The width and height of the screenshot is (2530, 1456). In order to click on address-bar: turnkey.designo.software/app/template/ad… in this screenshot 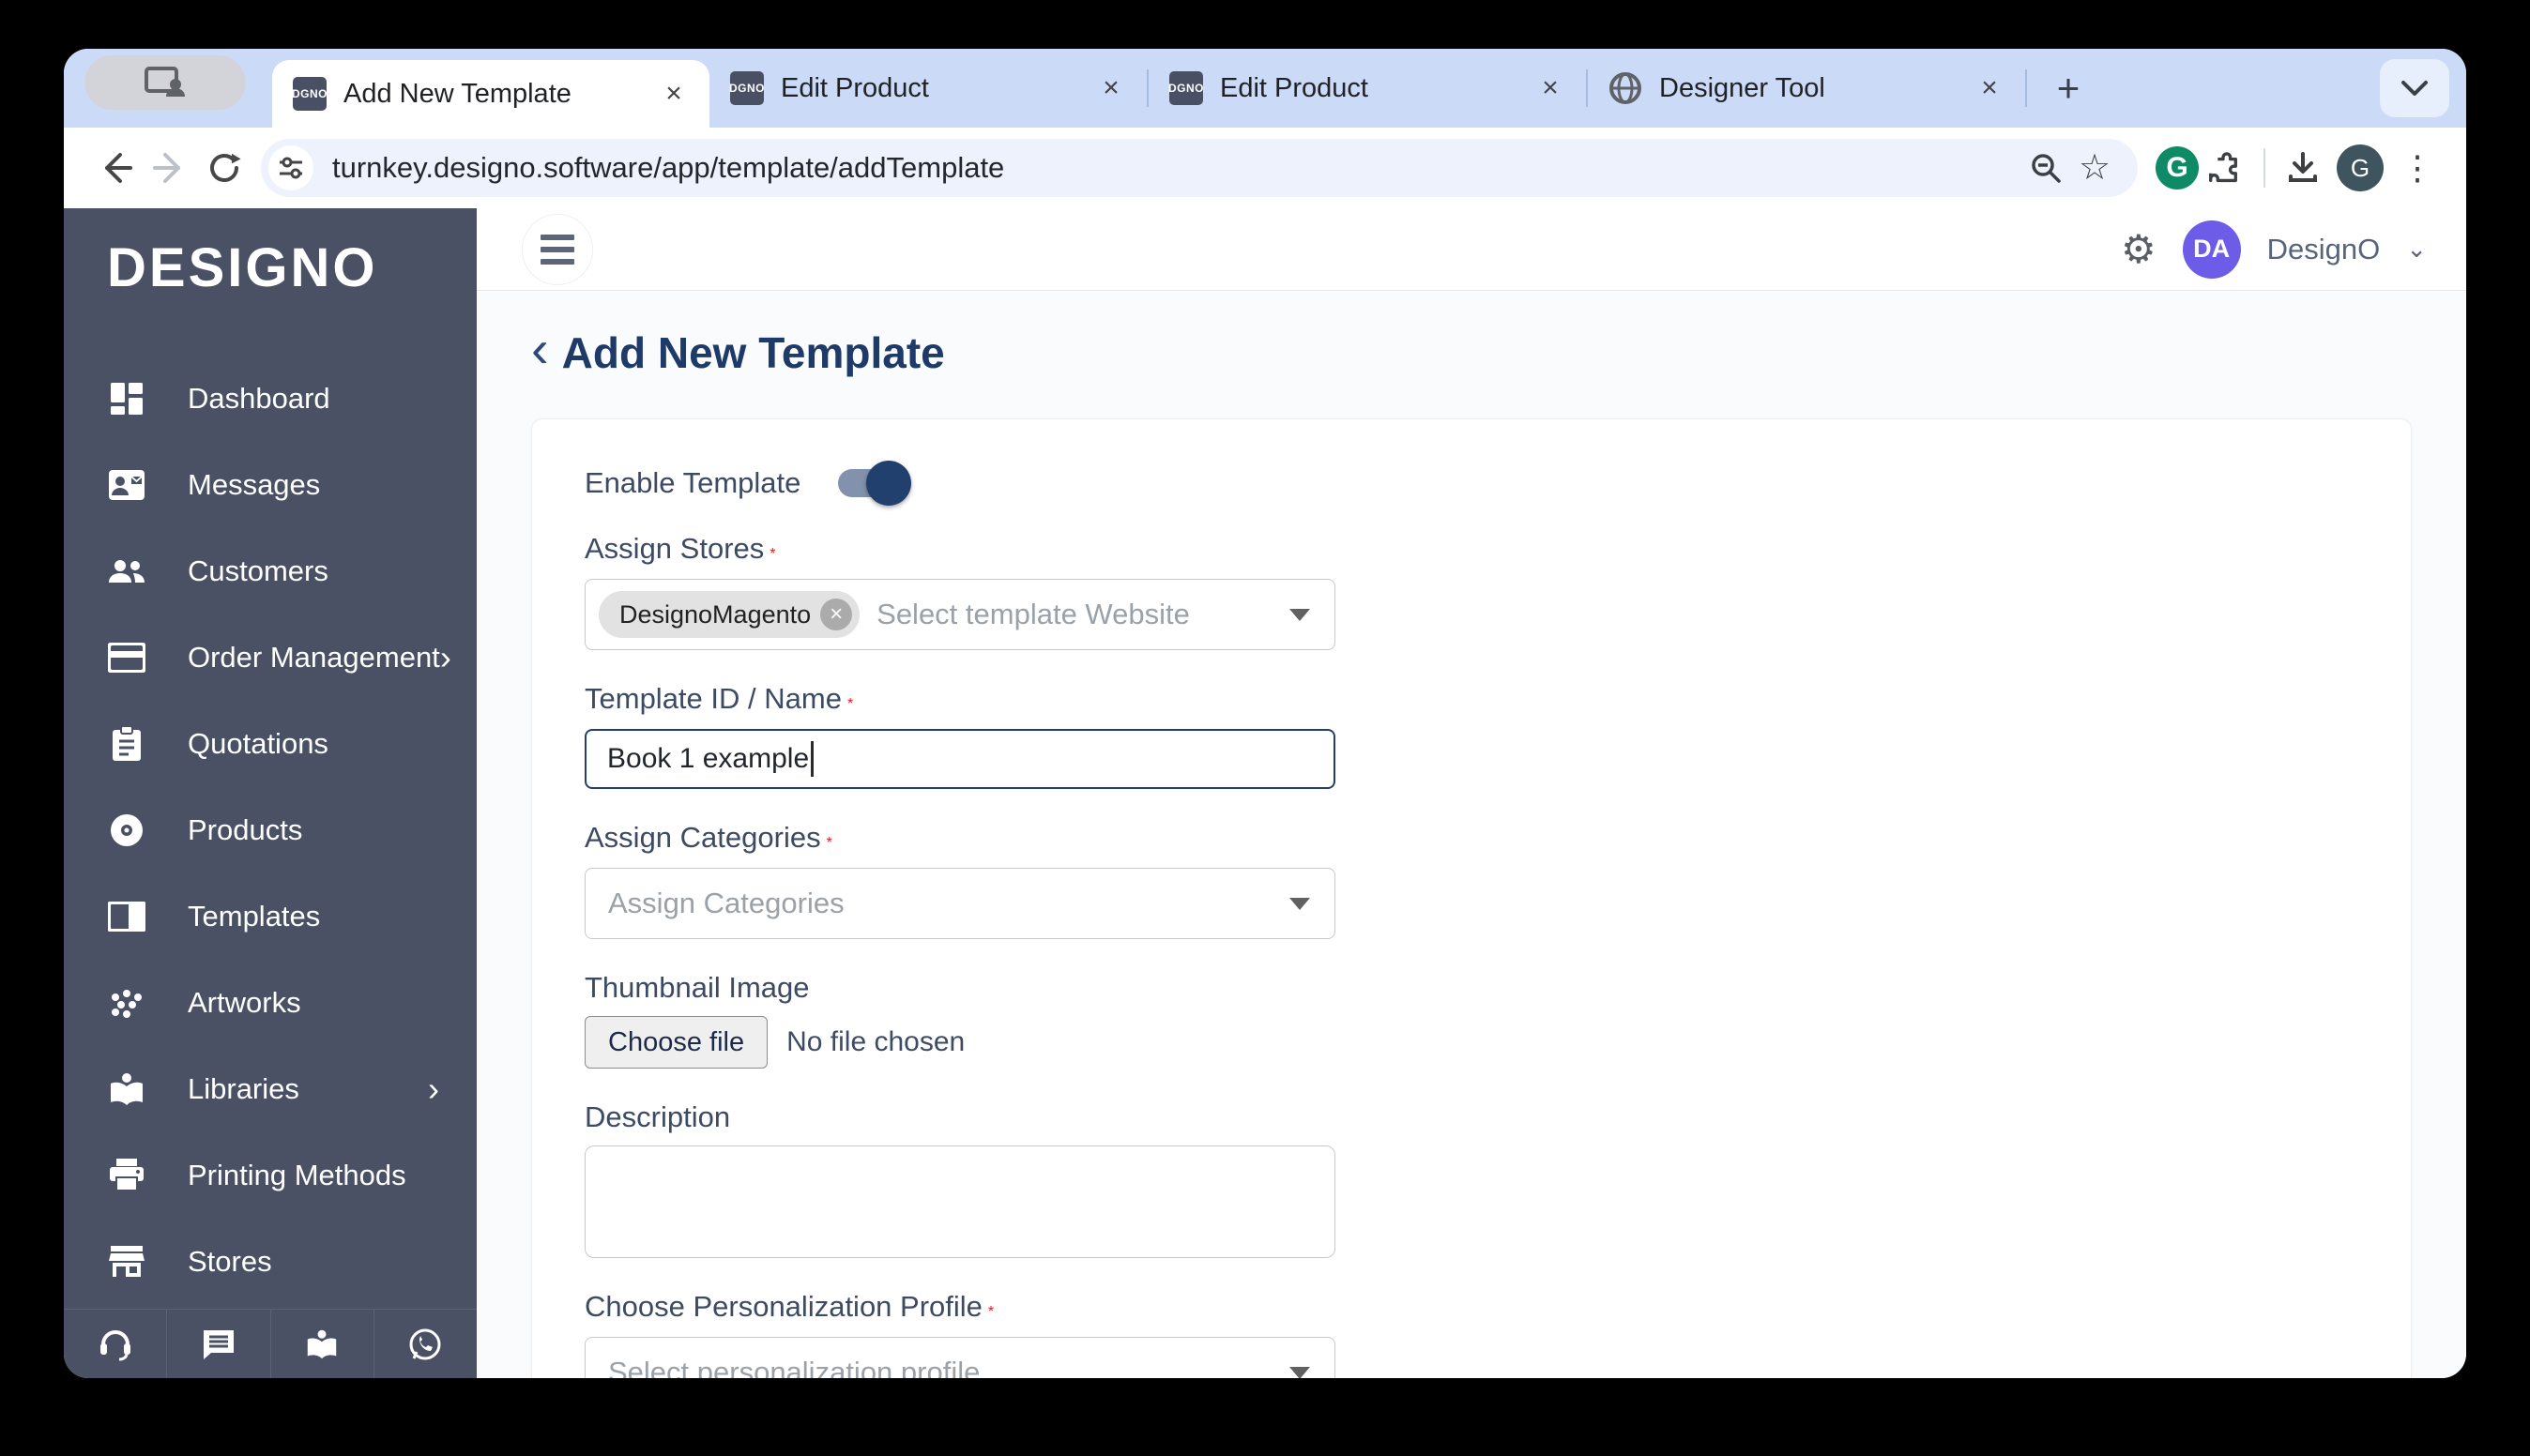, I will do `click(1200, 168)`.